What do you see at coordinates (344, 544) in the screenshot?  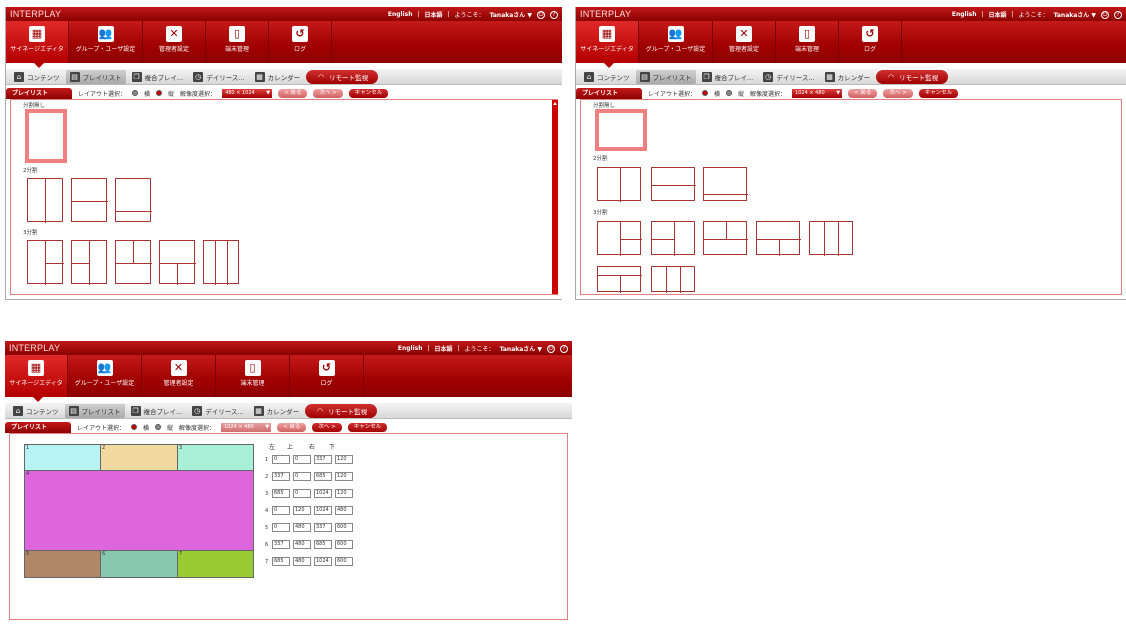 I see `coordinate-field: 600` at bounding box center [344, 544].